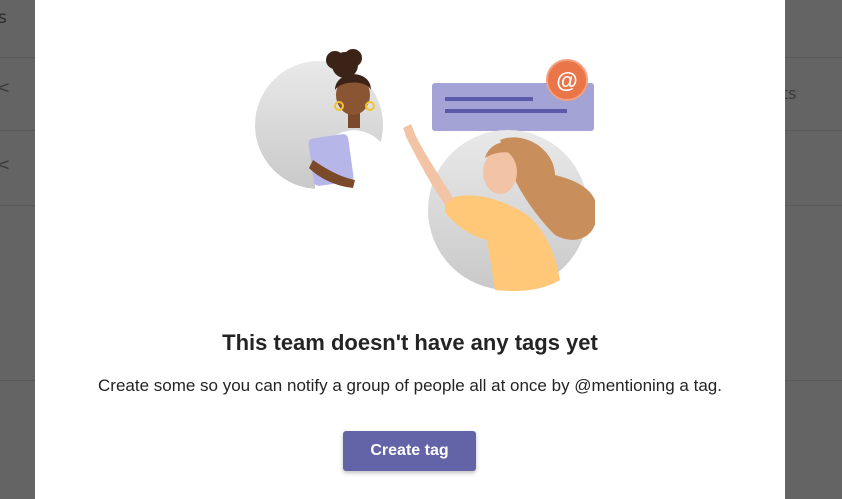  What do you see at coordinates (323, 119) in the screenshot?
I see `left-person-avatar` at bounding box center [323, 119].